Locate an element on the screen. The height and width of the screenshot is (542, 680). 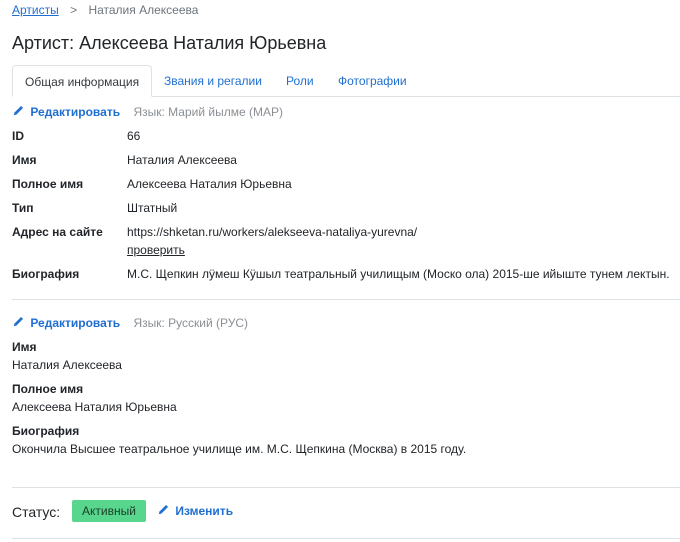
bio-label-ru: Биография is located at coordinates (46, 431).